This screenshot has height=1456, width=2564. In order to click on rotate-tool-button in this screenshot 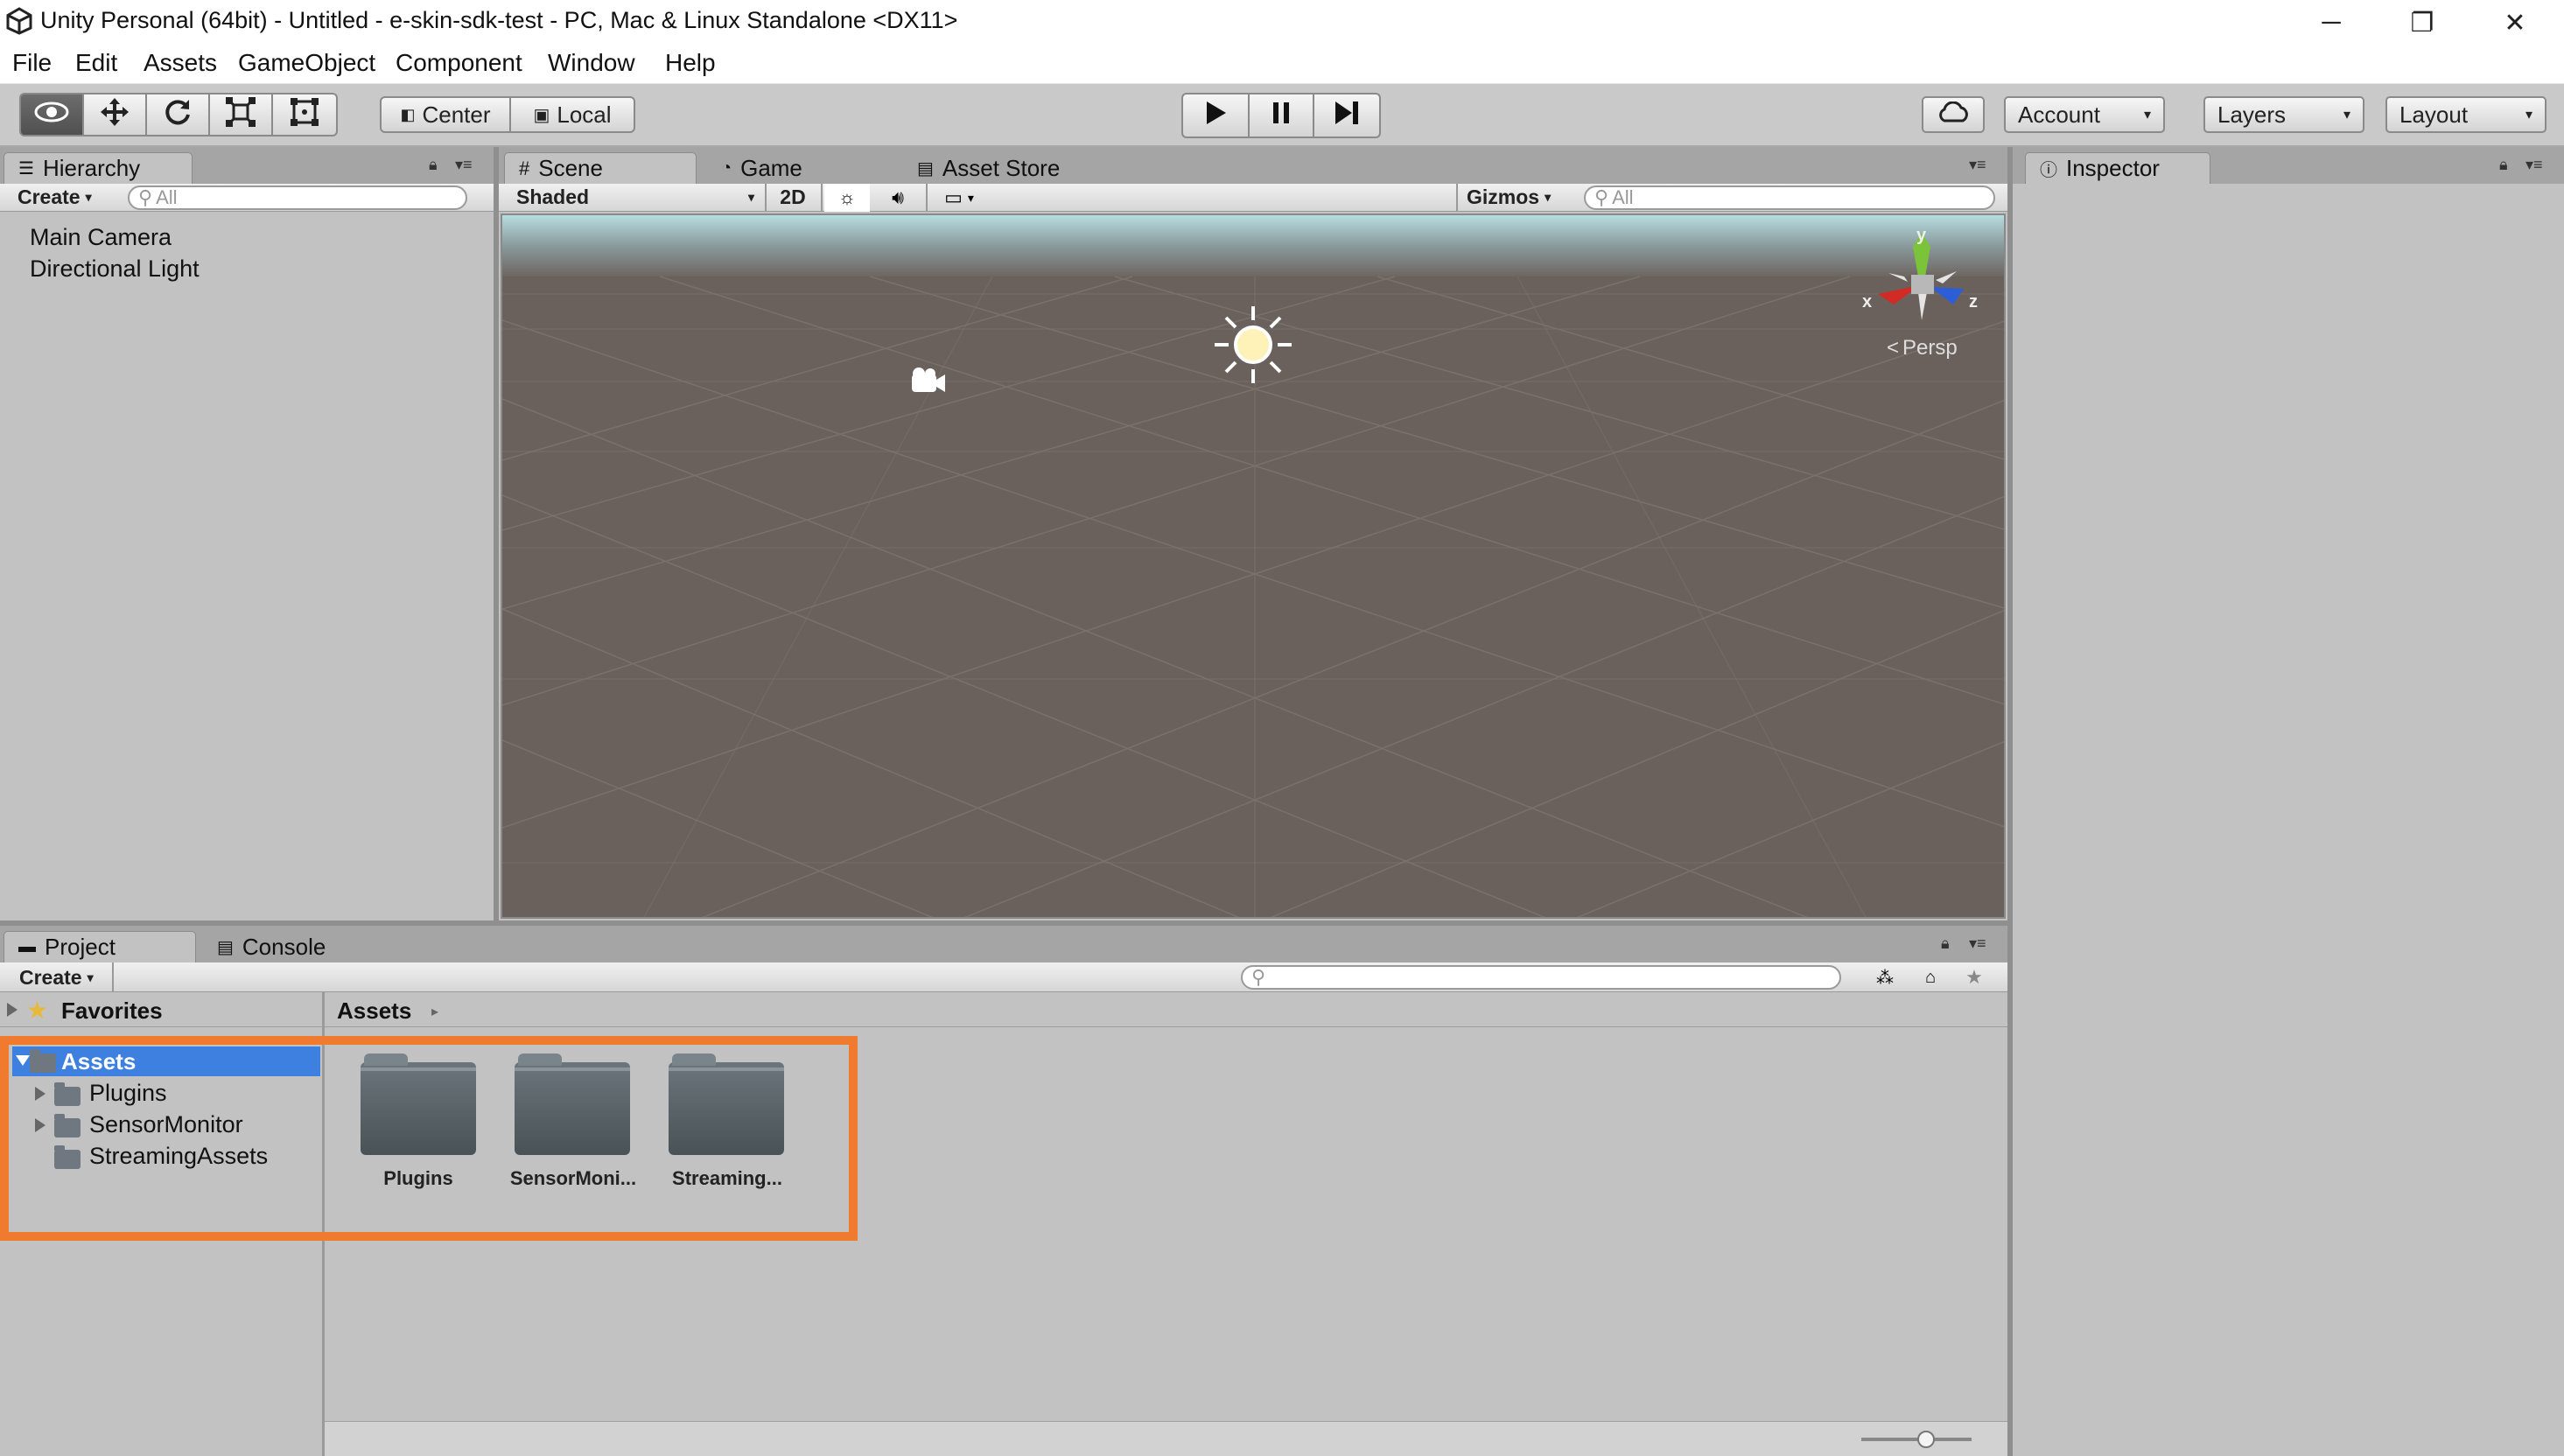, I will do `click(177, 114)`.